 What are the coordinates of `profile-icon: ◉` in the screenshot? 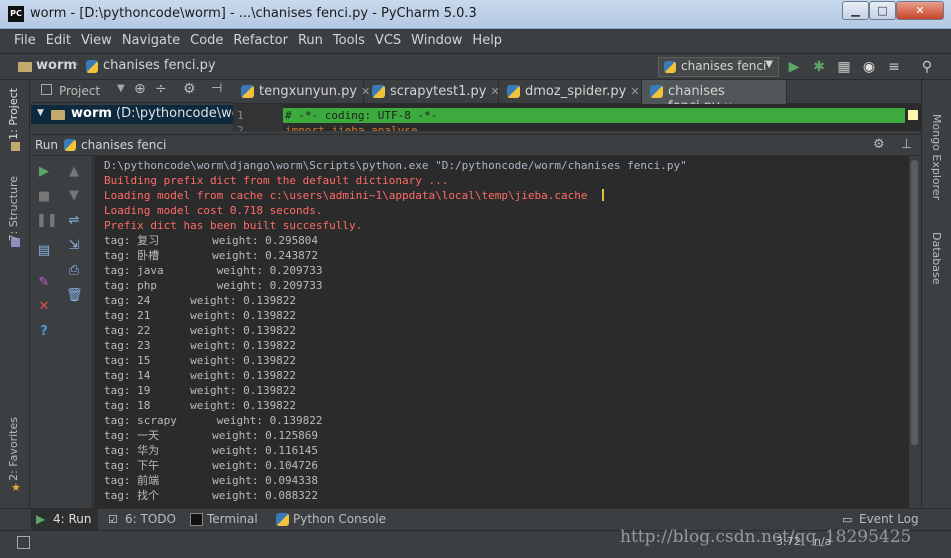 It's located at (869, 67).